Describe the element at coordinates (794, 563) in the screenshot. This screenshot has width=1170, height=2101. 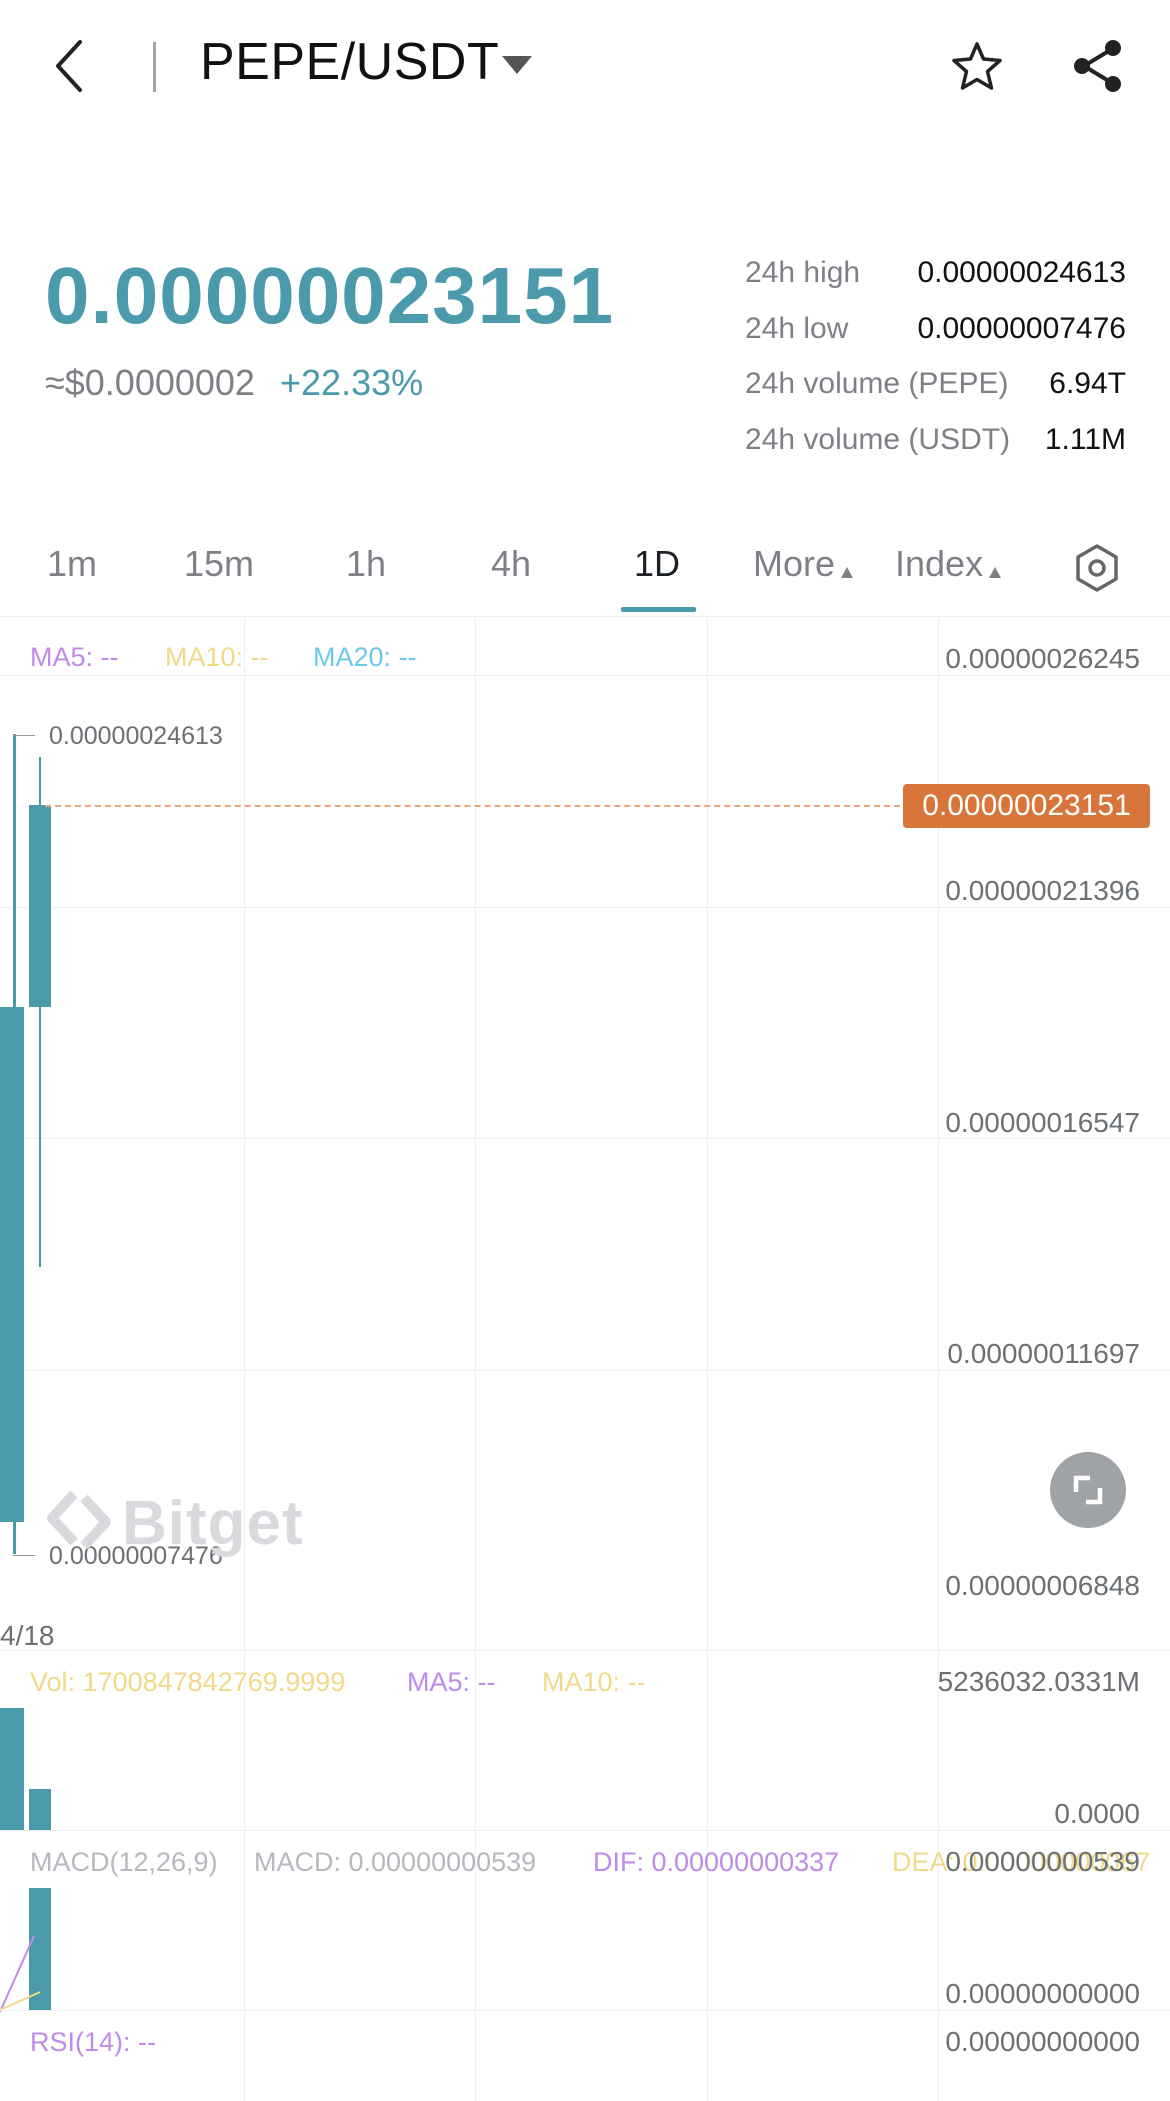
I see `tab-more-label: More` at that location.